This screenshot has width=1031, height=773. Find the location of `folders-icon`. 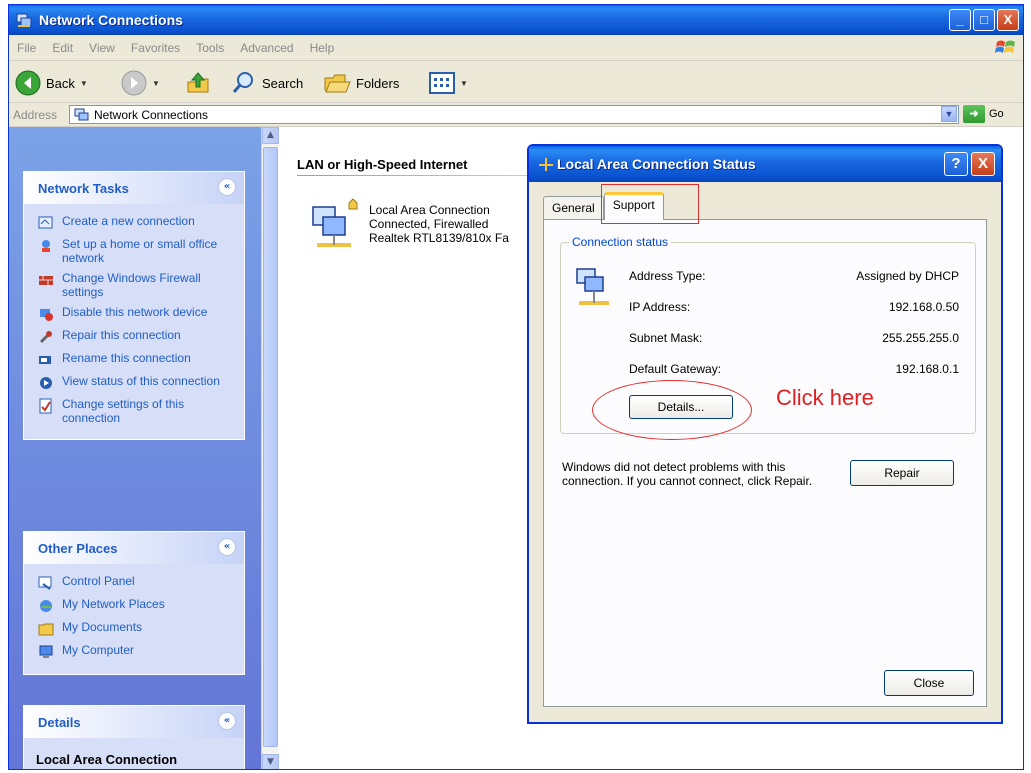

folders-icon is located at coordinates (337, 83).